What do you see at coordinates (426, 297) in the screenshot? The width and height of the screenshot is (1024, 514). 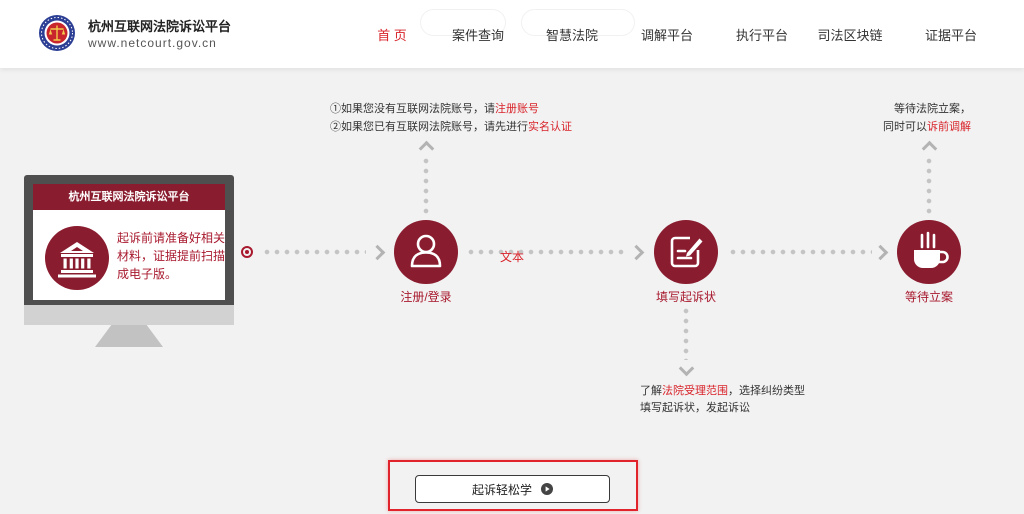 I see `step-label: 注册/登录` at bounding box center [426, 297].